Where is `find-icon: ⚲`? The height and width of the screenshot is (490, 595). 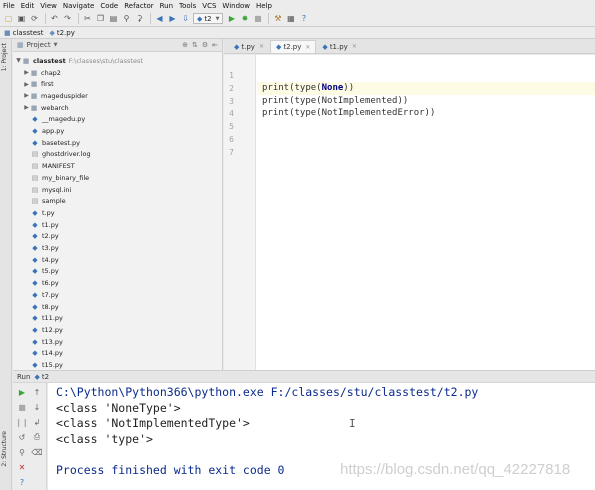 find-icon: ⚲ is located at coordinates (126, 18).